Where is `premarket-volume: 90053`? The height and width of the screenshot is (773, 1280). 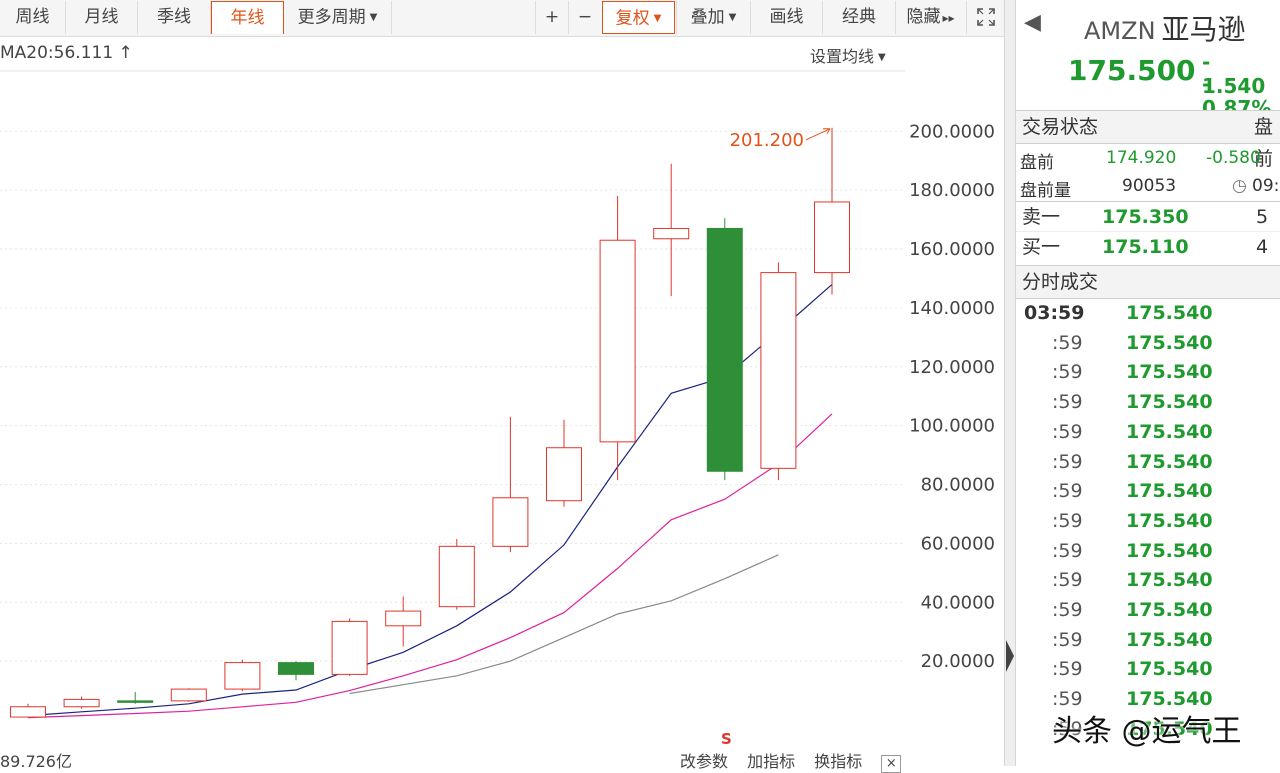 premarket-volume: 90053 is located at coordinates (1149, 186).